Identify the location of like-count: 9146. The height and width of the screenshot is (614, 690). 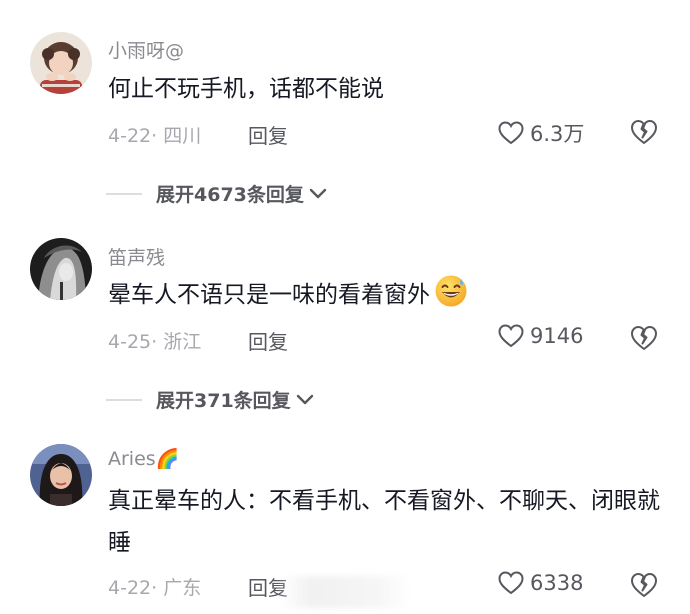
(557, 336).